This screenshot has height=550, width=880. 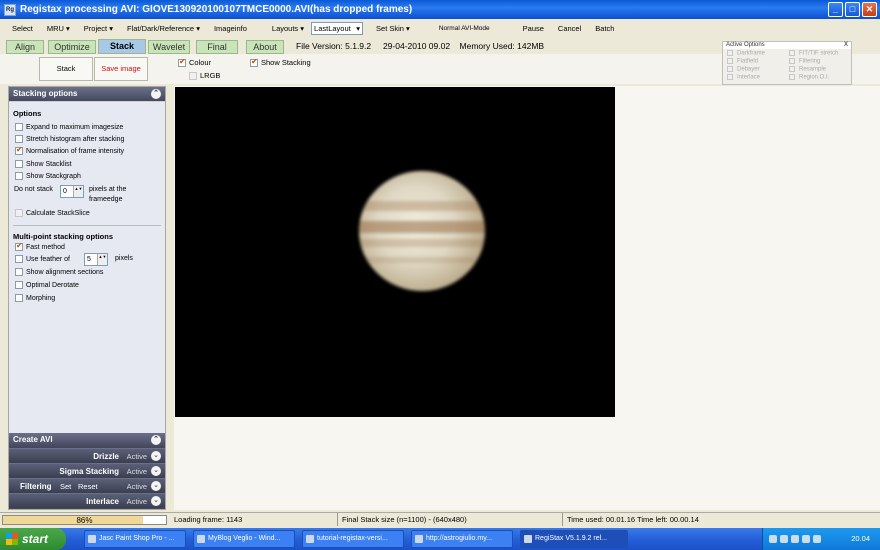 What do you see at coordinates (402, 519) in the screenshot?
I see `final-stack-size: Final Stack size (n=1100) - (640x480)` at bounding box center [402, 519].